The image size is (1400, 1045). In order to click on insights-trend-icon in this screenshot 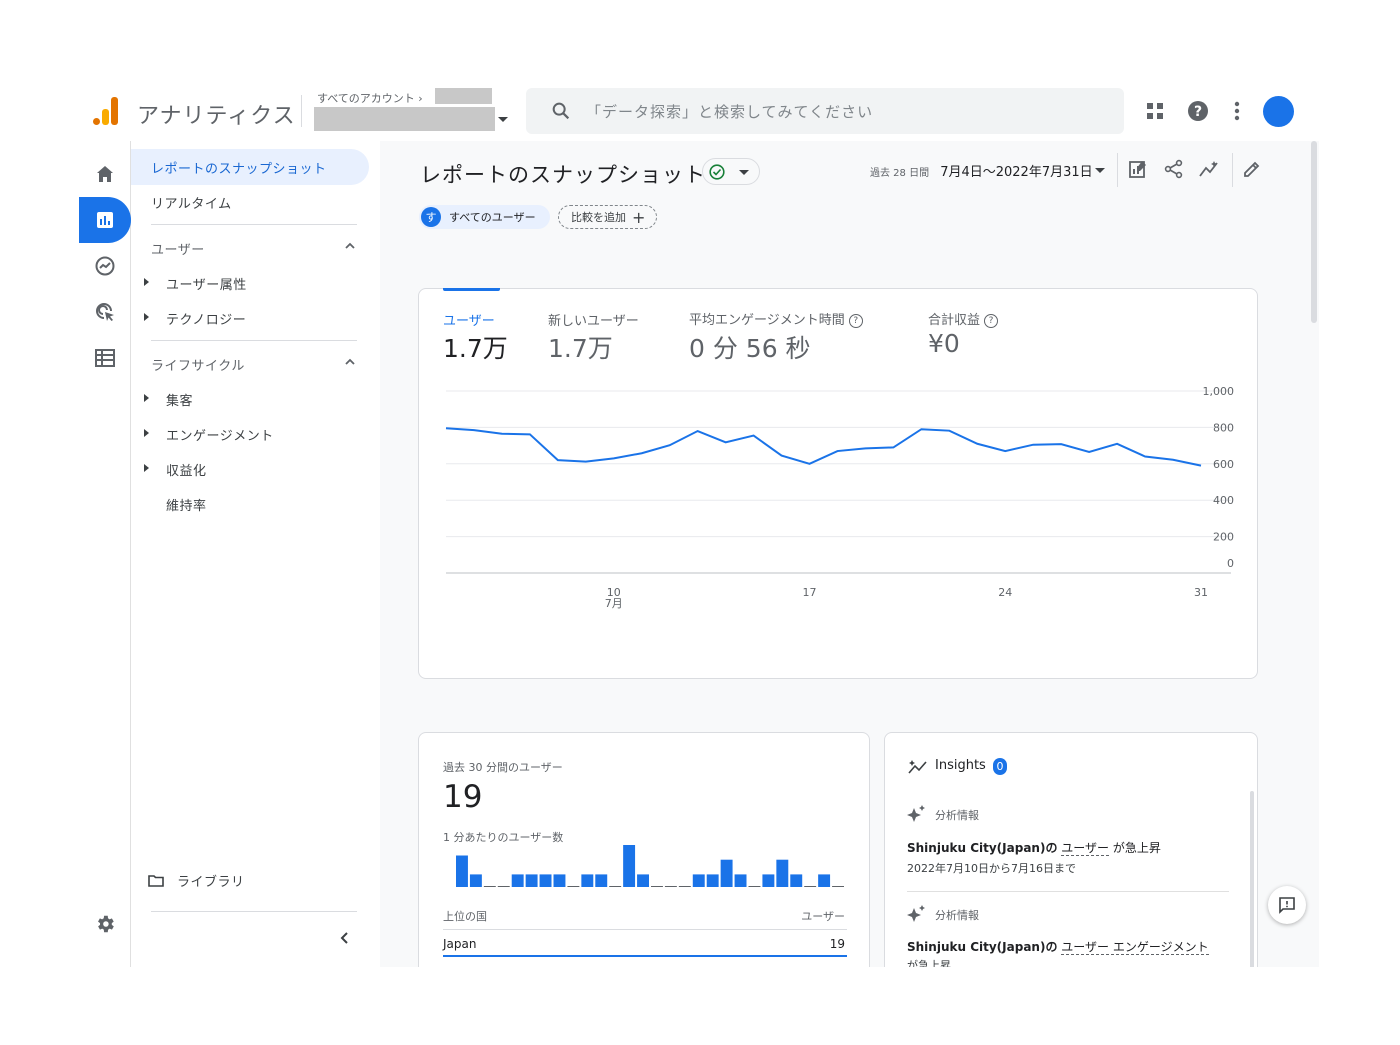, I will do `click(1209, 169)`.